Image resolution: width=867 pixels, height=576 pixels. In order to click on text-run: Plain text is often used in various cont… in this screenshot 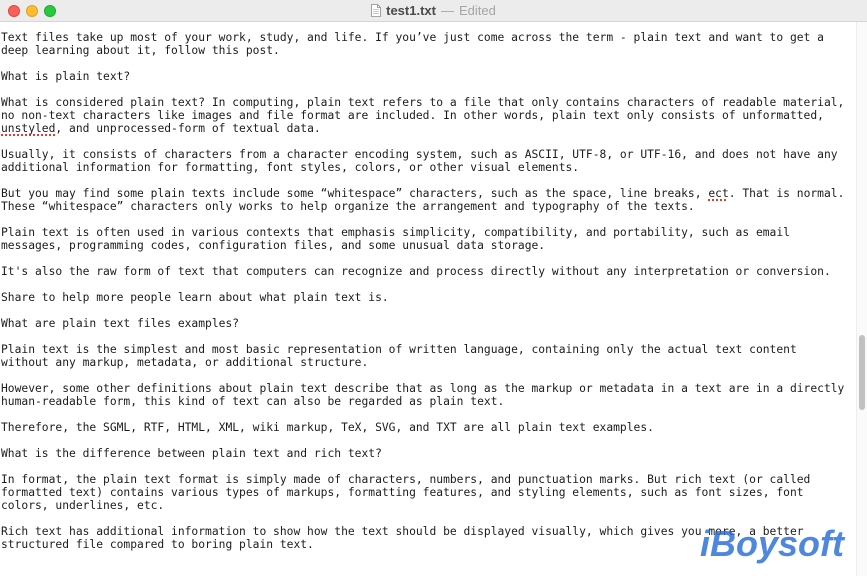, I will do `click(399, 239)`.